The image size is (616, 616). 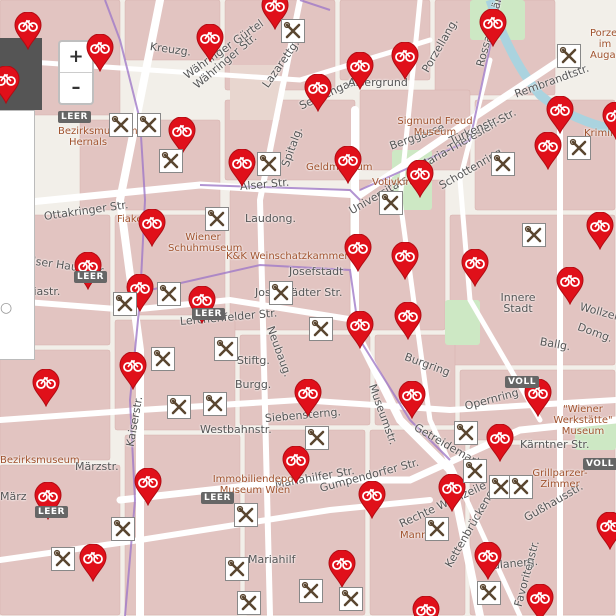 What do you see at coordinates (40, 460) in the screenshot?
I see `poi-label: Bezirksmuseum` at bounding box center [40, 460].